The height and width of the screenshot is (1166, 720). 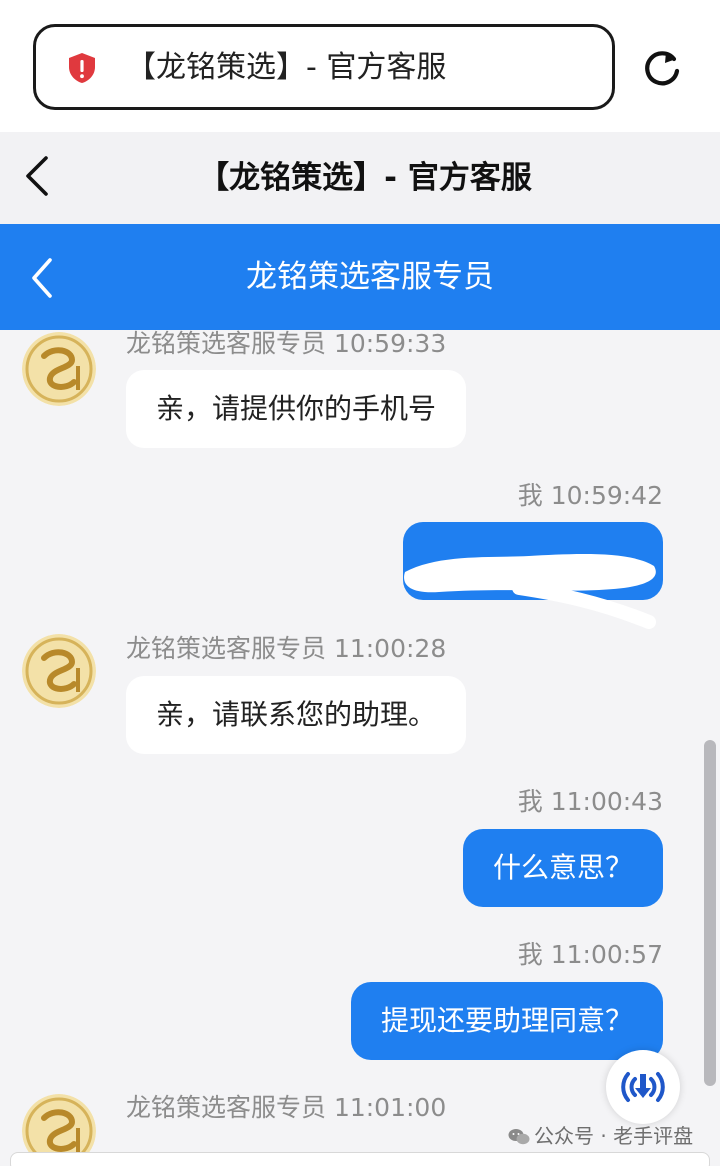 What do you see at coordinates (286, 1107) in the screenshot?
I see `message-meta: 龙铭策选客服专员 11:01:00` at bounding box center [286, 1107].